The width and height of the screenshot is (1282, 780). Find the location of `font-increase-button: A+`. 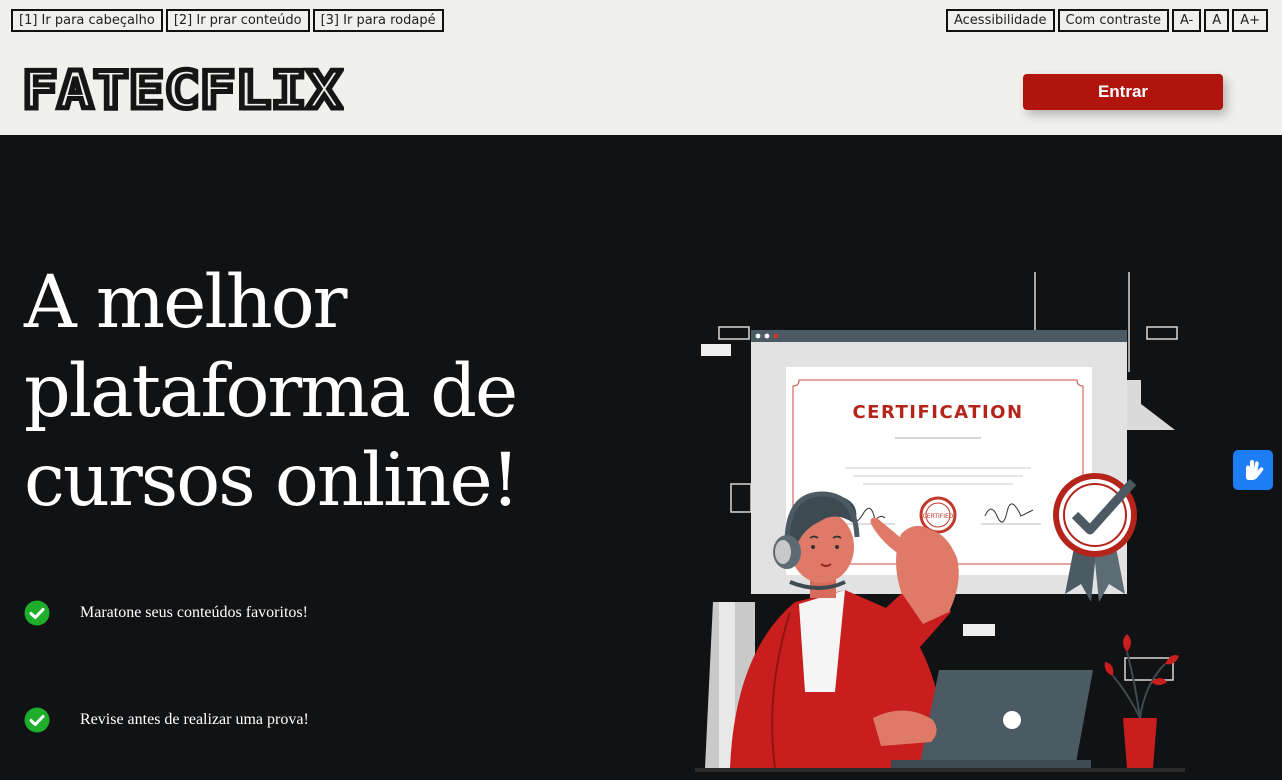

font-increase-button: A+ is located at coordinates (1250, 20).